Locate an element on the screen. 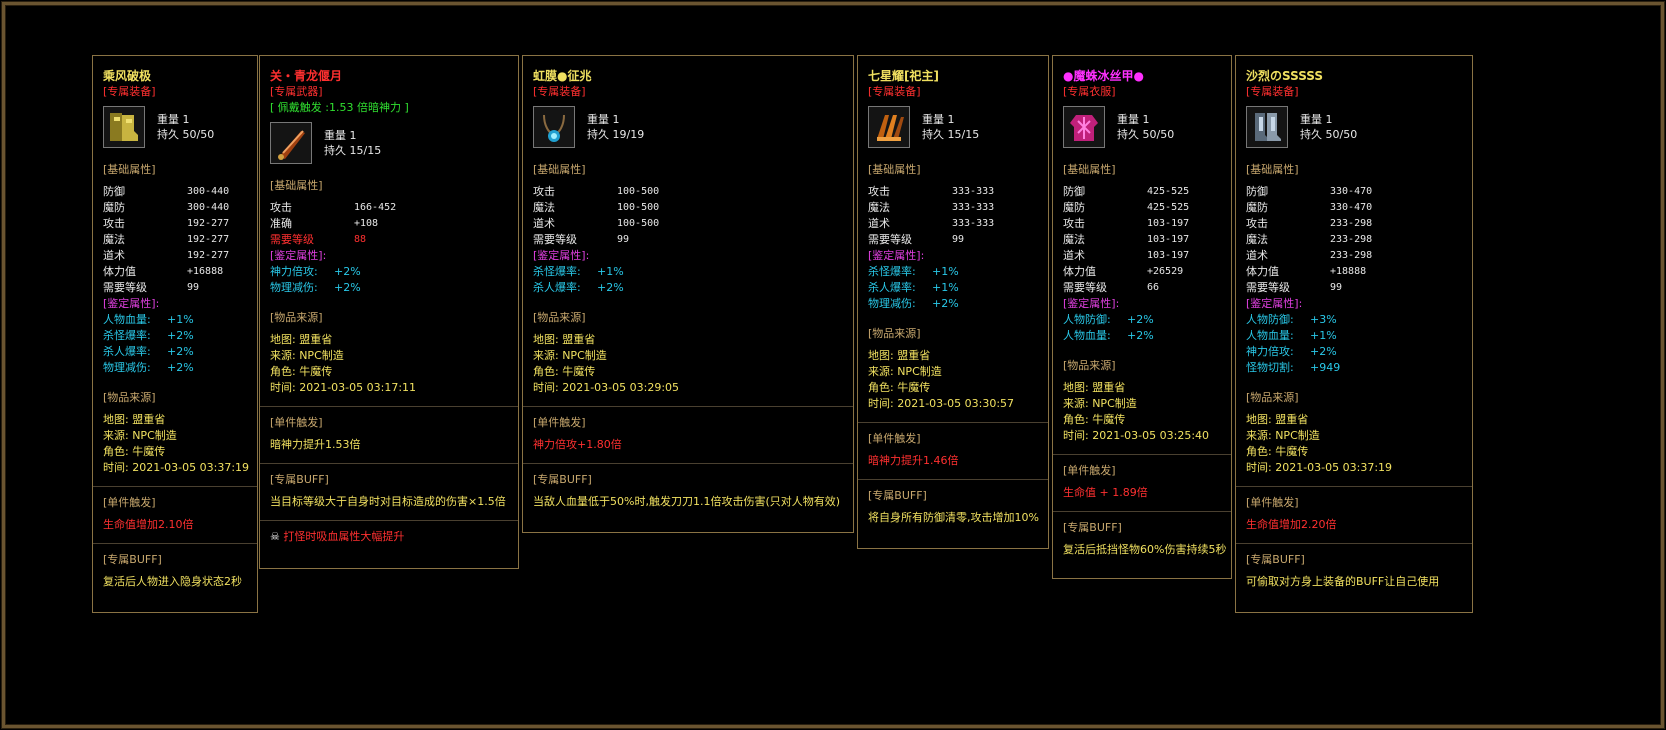  greaves-icon is located at coordinates (1267, 127).